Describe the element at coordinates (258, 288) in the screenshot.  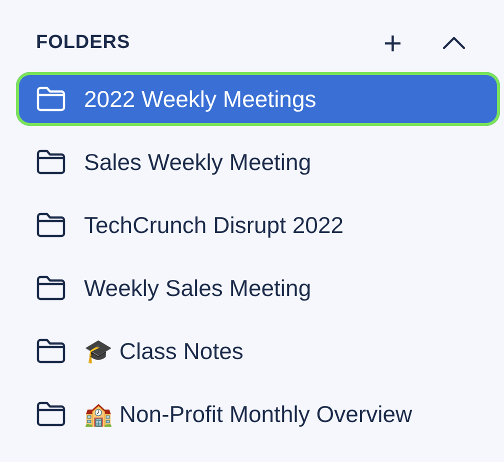
I see `folder-item: Weekly Sales Meeting` at that location.